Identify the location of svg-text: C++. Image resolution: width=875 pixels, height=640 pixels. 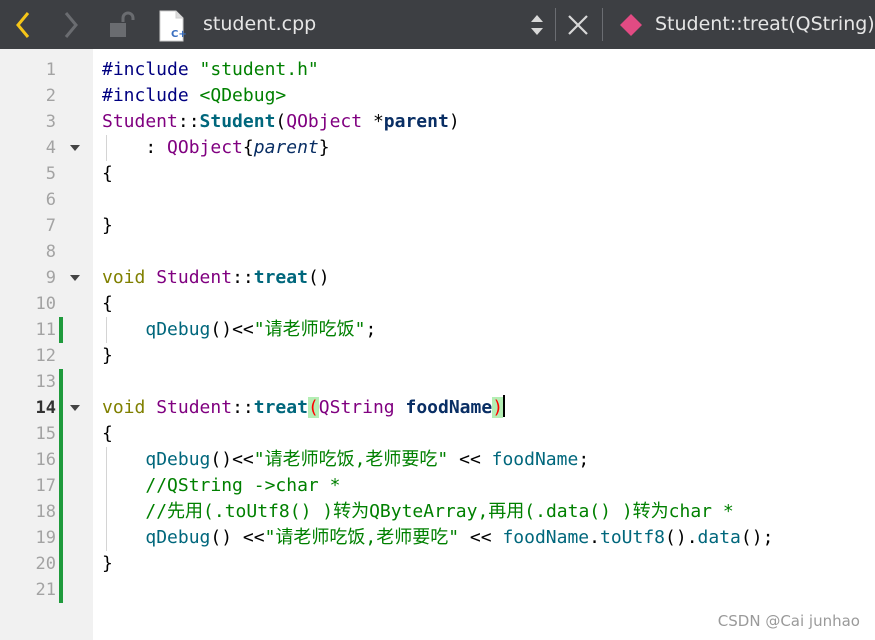
(179, 34).